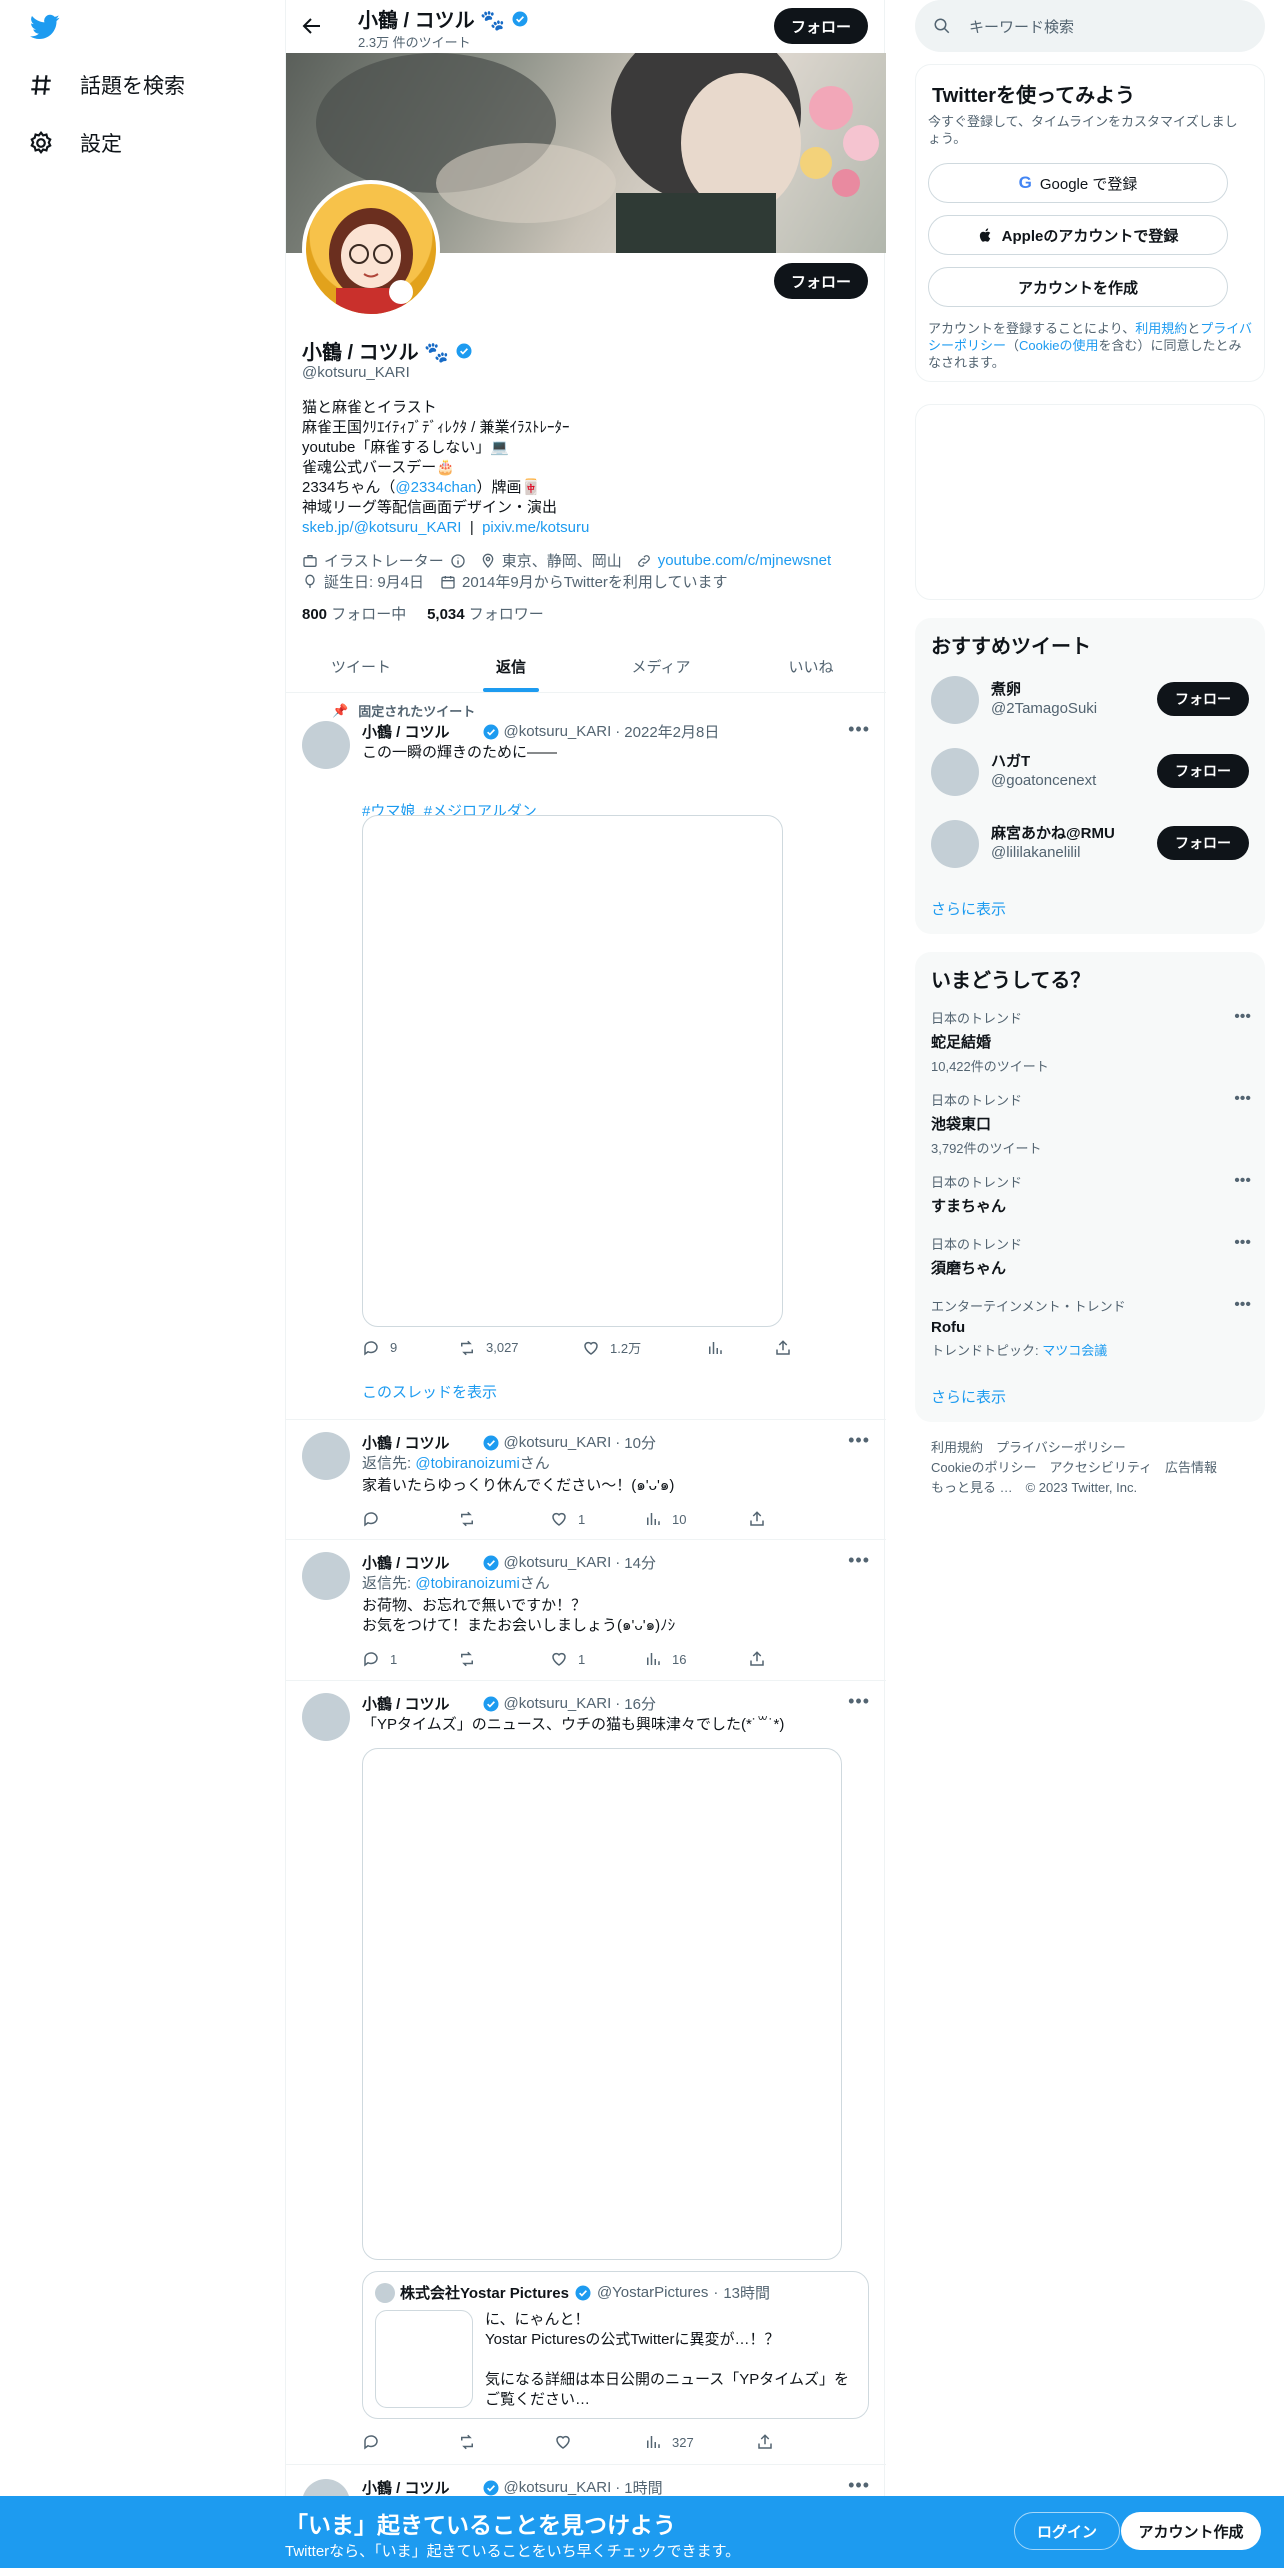  What do you see at coordinates (429, 1393) in the screenshot?
I see `show-thread-link: このスレッドを表示` at bounding box center [429, 1393].